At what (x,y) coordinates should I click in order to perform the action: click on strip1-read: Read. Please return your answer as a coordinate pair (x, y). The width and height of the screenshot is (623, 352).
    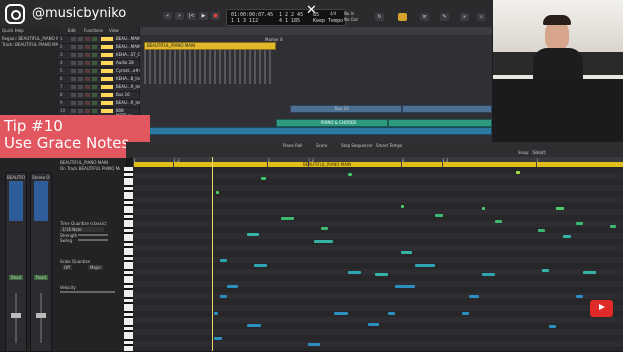
    Looking at the image, I should click on (16, 277).